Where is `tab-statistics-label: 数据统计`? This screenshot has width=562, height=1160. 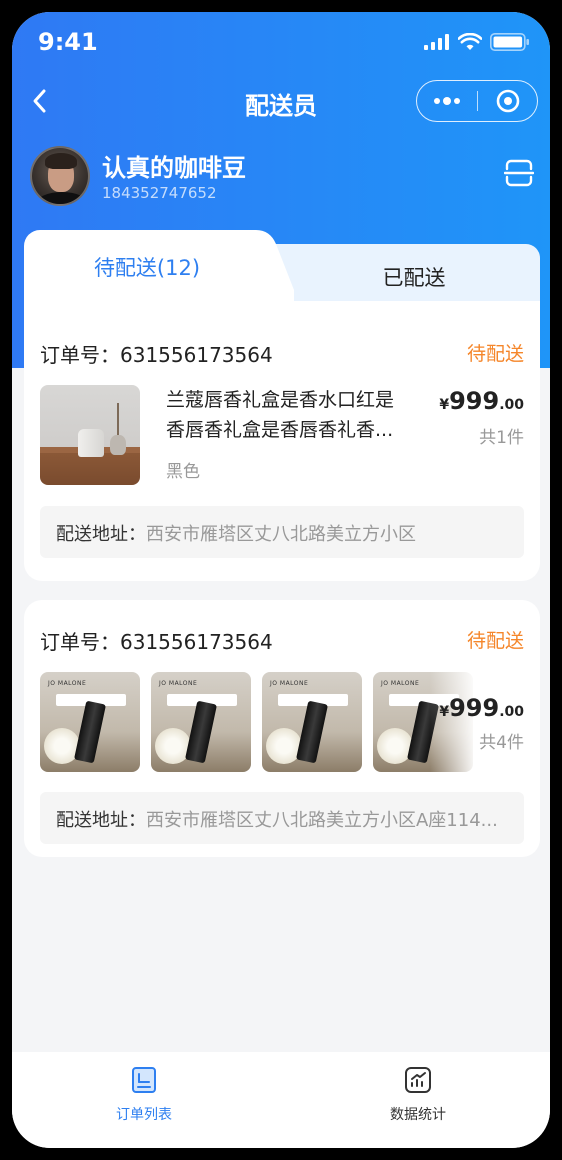
tab-statistics-label: 数据统计 is located at coordinates (418, 1115).